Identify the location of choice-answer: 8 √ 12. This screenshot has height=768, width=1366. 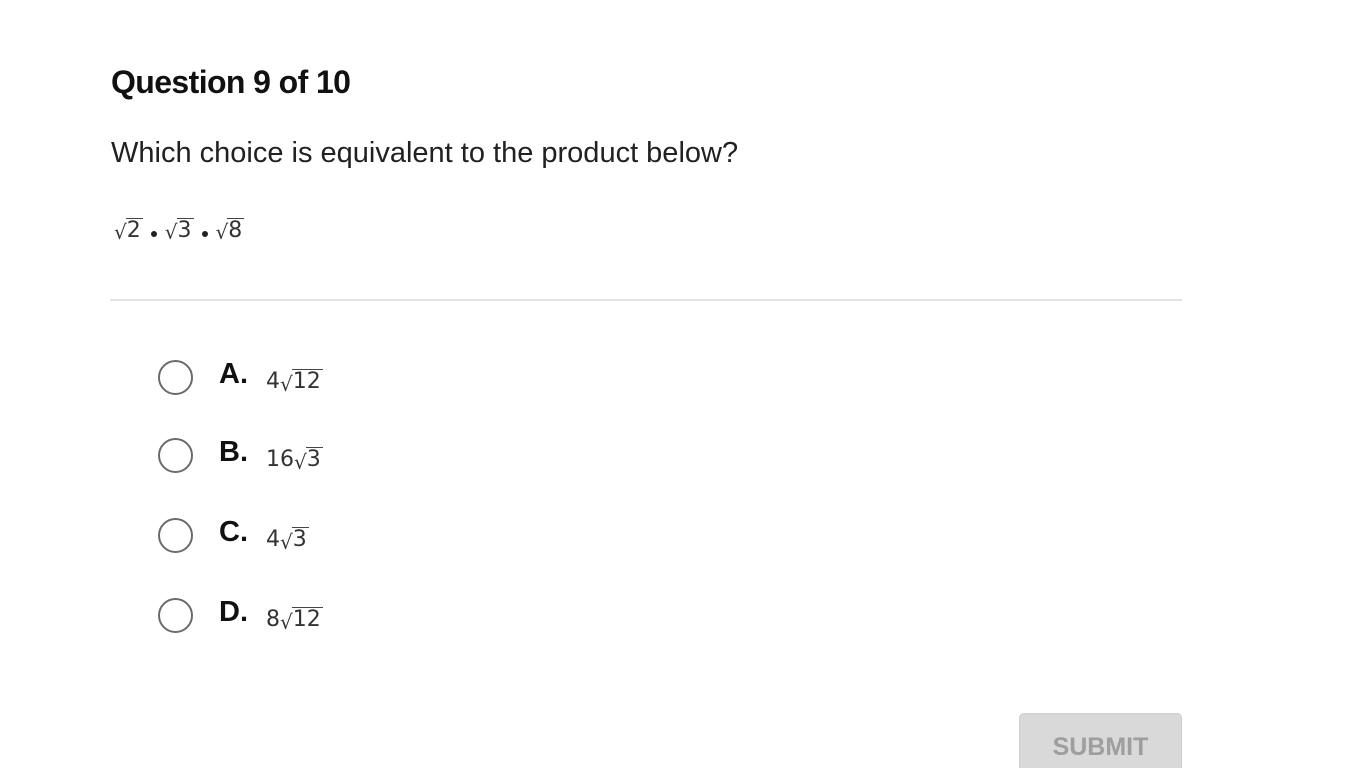
(294, 619).